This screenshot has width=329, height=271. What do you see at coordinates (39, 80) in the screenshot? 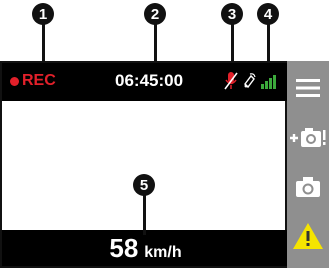
I see `rec-label: REC` at bounding box center [39, 80].